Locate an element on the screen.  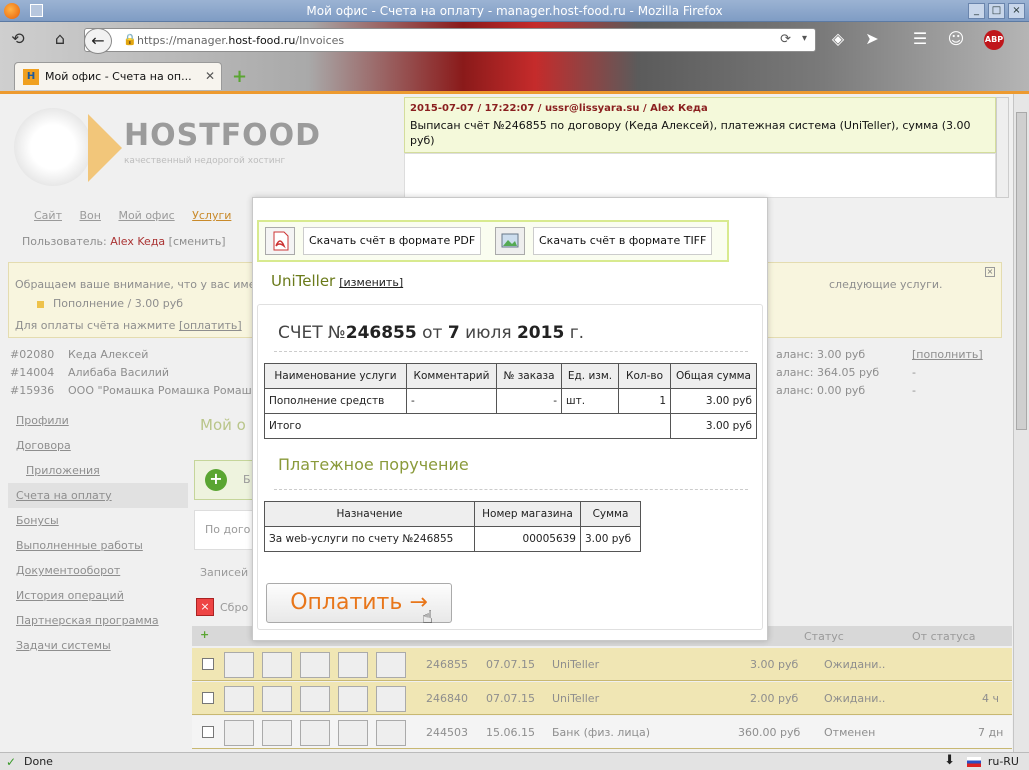
menu-icon: ☰ is located at coordinates (920, 40).